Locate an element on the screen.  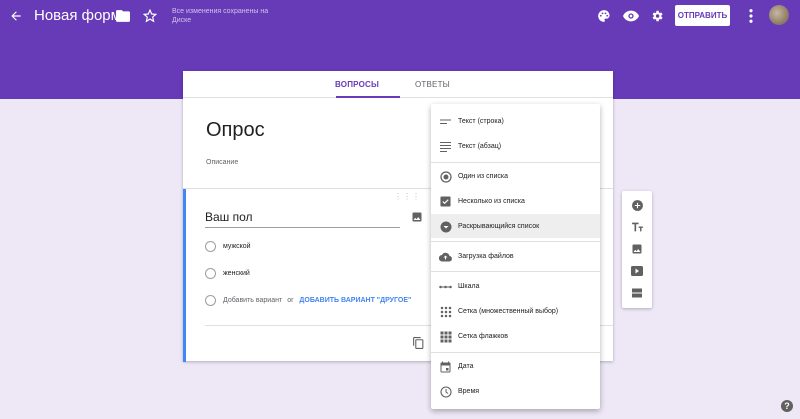
tab-bar: ВОПРОСЫ ОТВЕТЫ is located at coordinates (398, 84).